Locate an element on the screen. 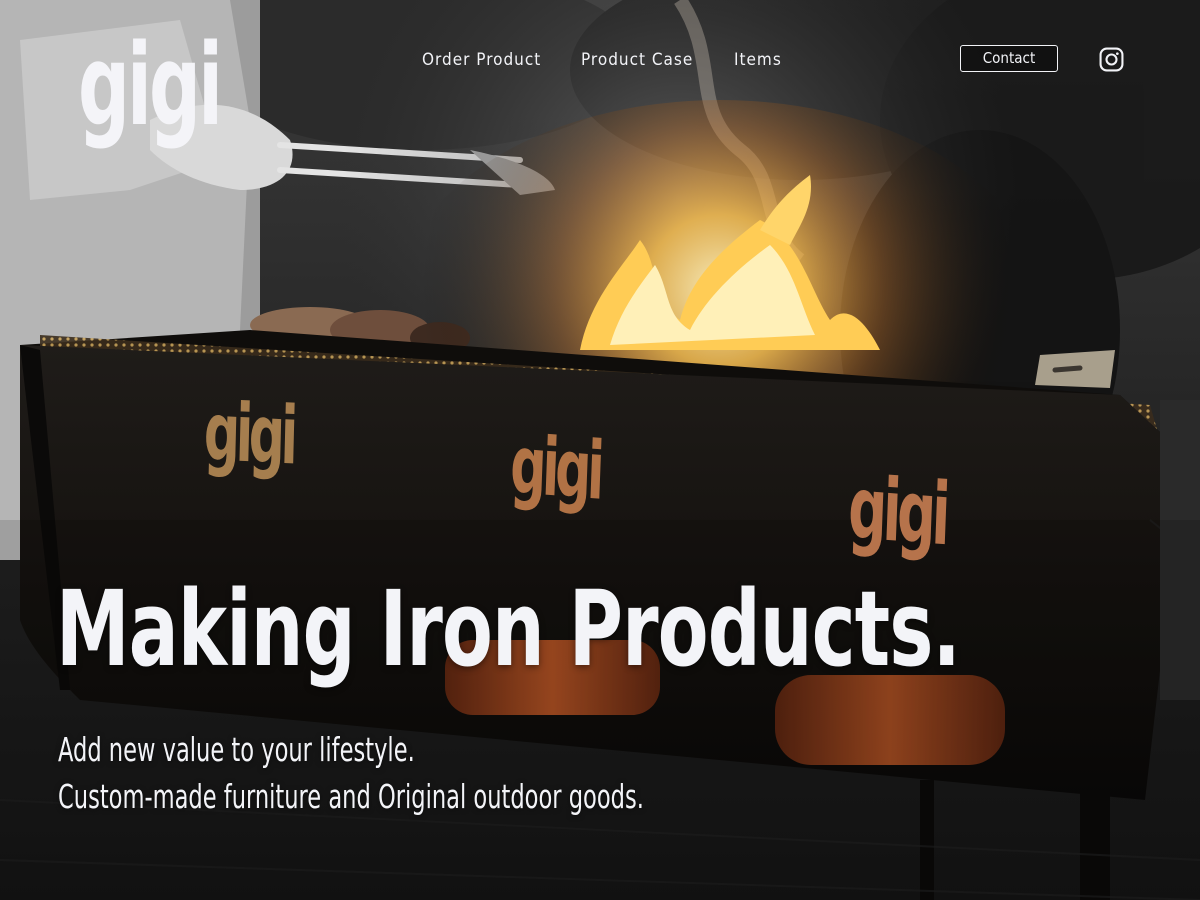 This screenshot has height=900, width=1200. nav-link-order-product: Order Product is located at coordinates (501, 60).